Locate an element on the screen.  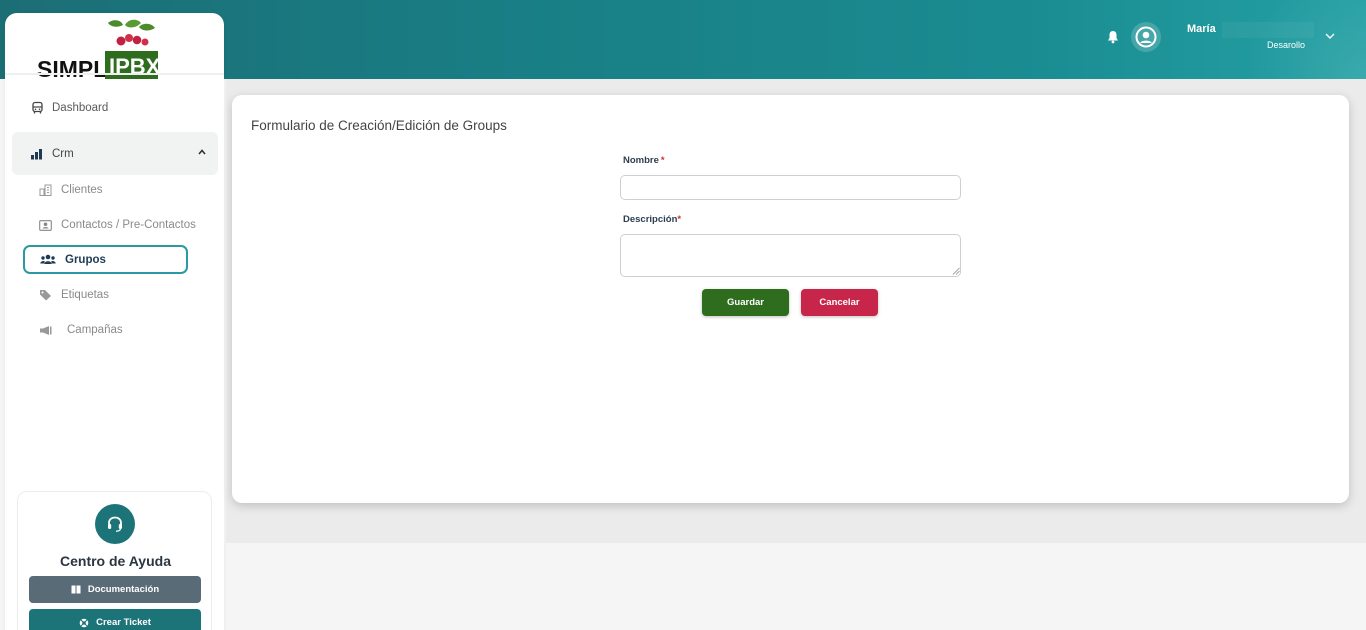
page-title: Formulario de Creación/Edición de Groups is located at coordinates (379, 125).